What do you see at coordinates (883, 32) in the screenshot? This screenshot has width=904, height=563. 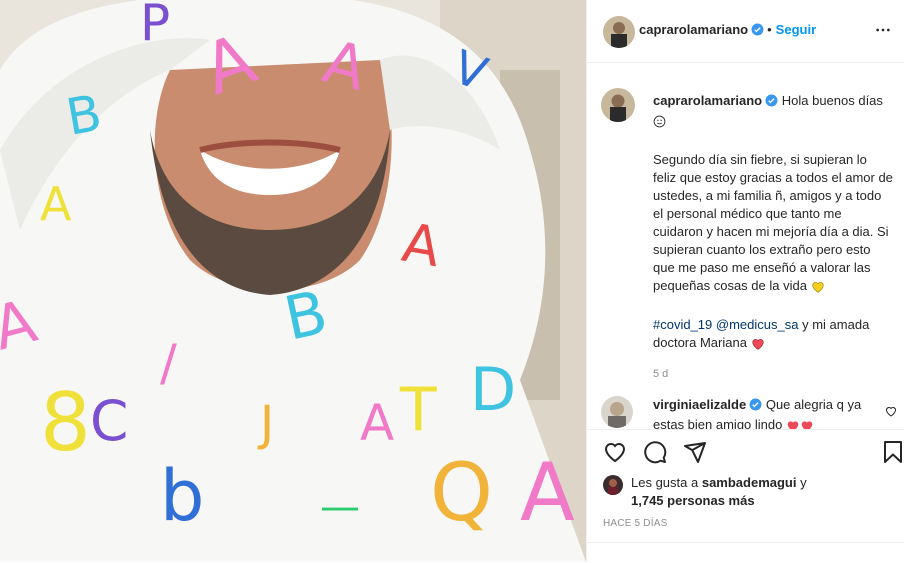 I see `more-horizontal-icon` at bounding box center [883, 32].